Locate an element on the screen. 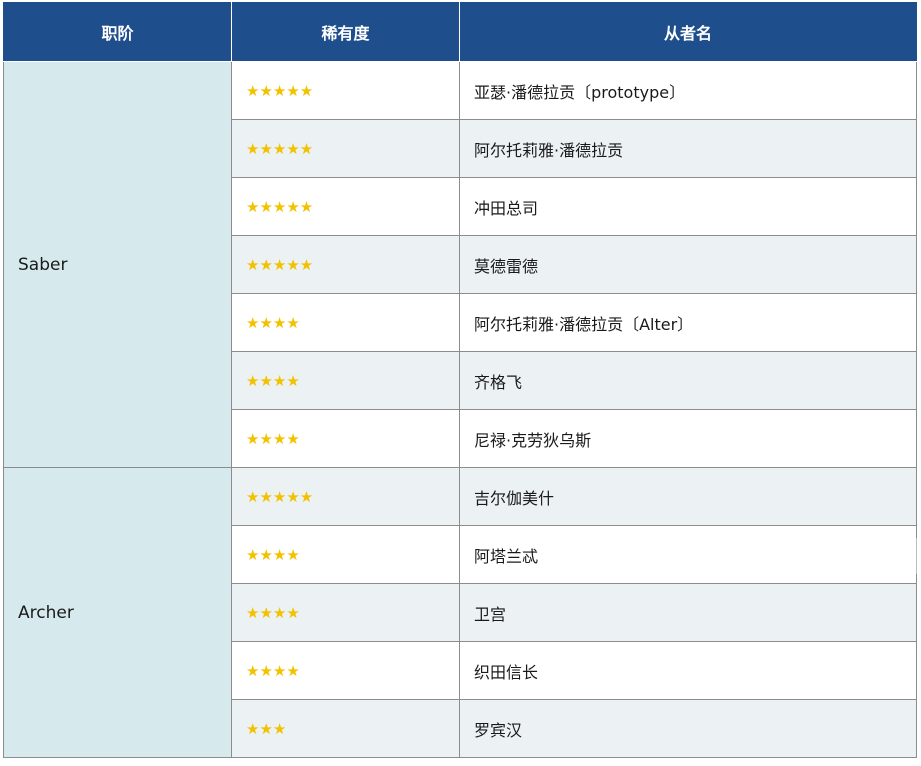  servant-name-cell: 莫德雷德 is located at coordinates (688, 264).